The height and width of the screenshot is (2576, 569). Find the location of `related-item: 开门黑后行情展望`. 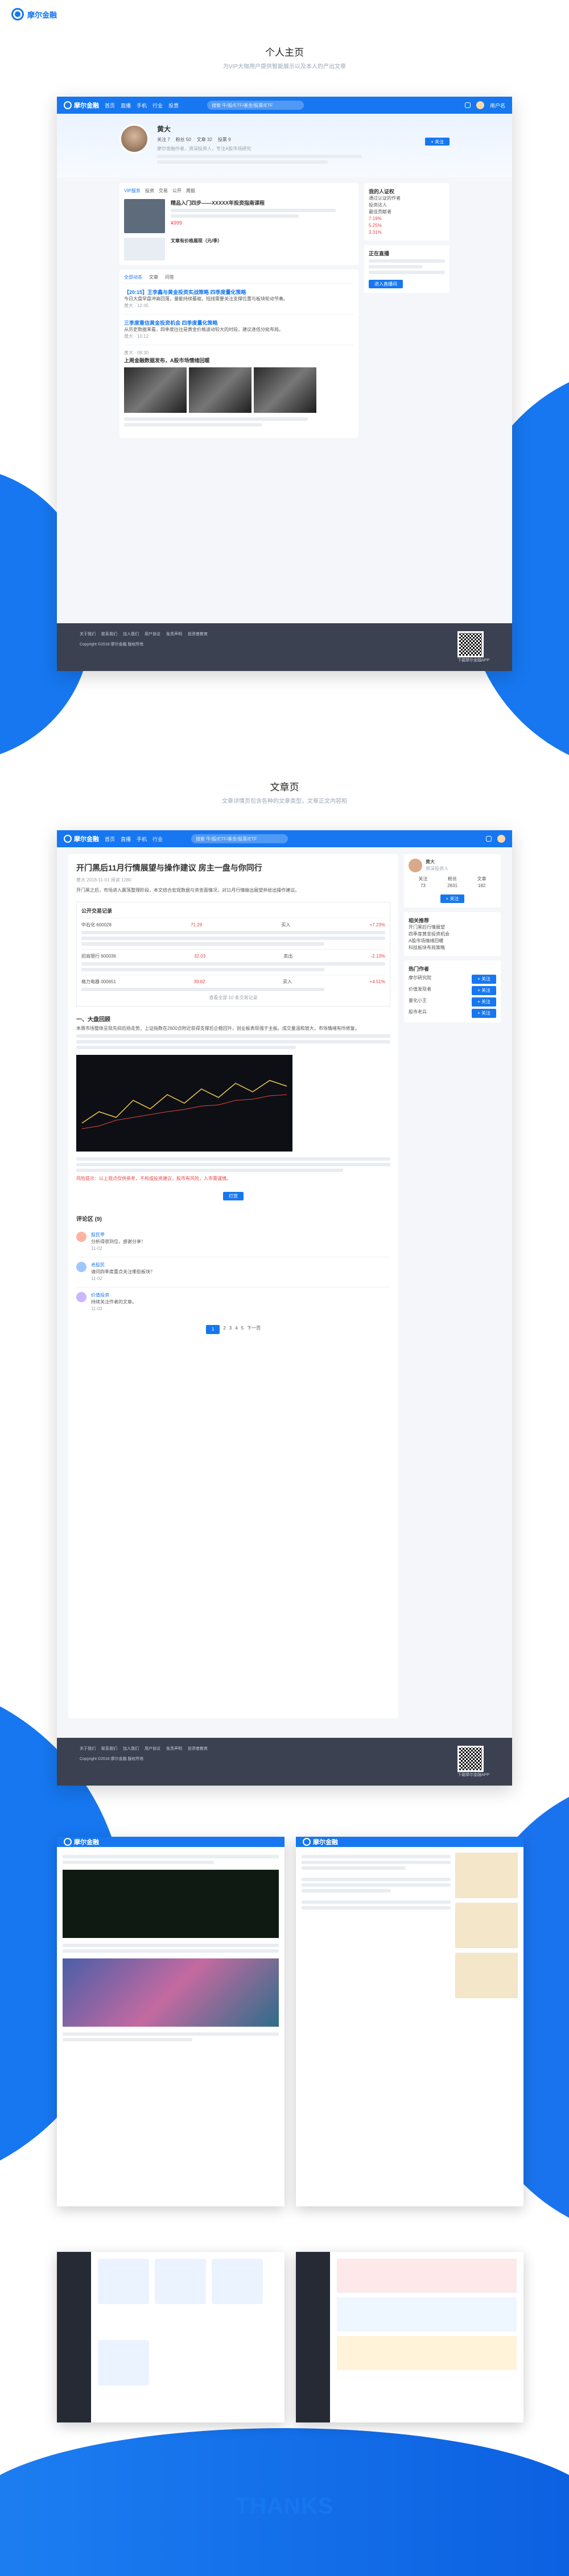

related-item: 开门黑后行情展望 is located at coordinates (452, 927).